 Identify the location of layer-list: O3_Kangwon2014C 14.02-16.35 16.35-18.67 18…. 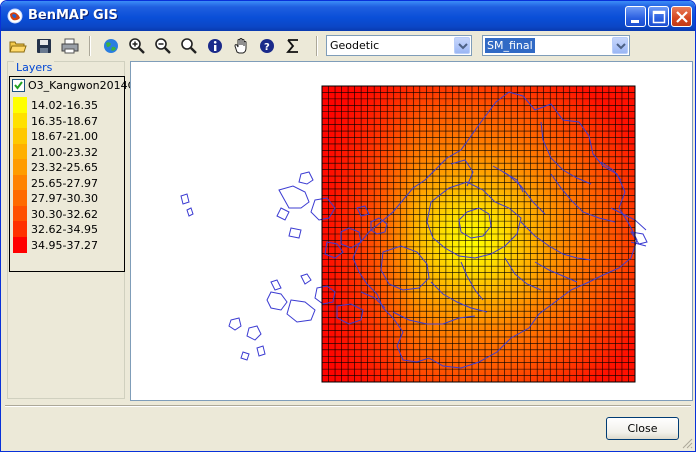
(72, 174).